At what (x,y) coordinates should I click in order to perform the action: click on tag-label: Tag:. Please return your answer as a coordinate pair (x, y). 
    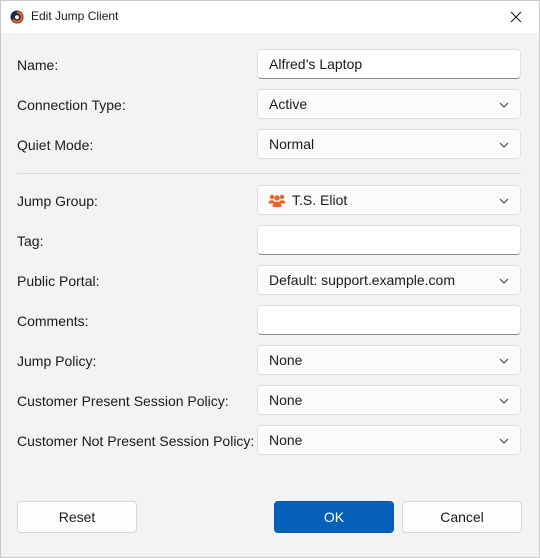
    Looking at the image, I should click on (30, 241).